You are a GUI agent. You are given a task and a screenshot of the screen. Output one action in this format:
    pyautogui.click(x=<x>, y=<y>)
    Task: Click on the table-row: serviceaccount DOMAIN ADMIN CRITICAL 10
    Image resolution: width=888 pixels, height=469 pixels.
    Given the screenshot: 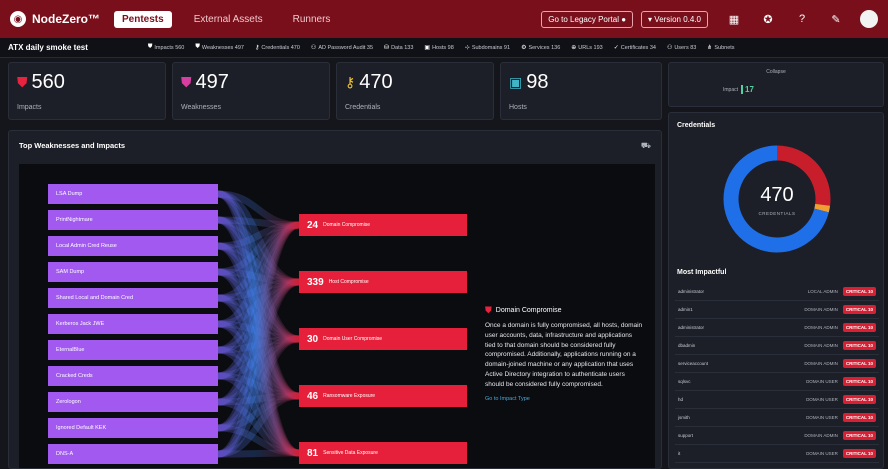 What is the action you would take?
    pyautogui.click(x=777, y=364)
    